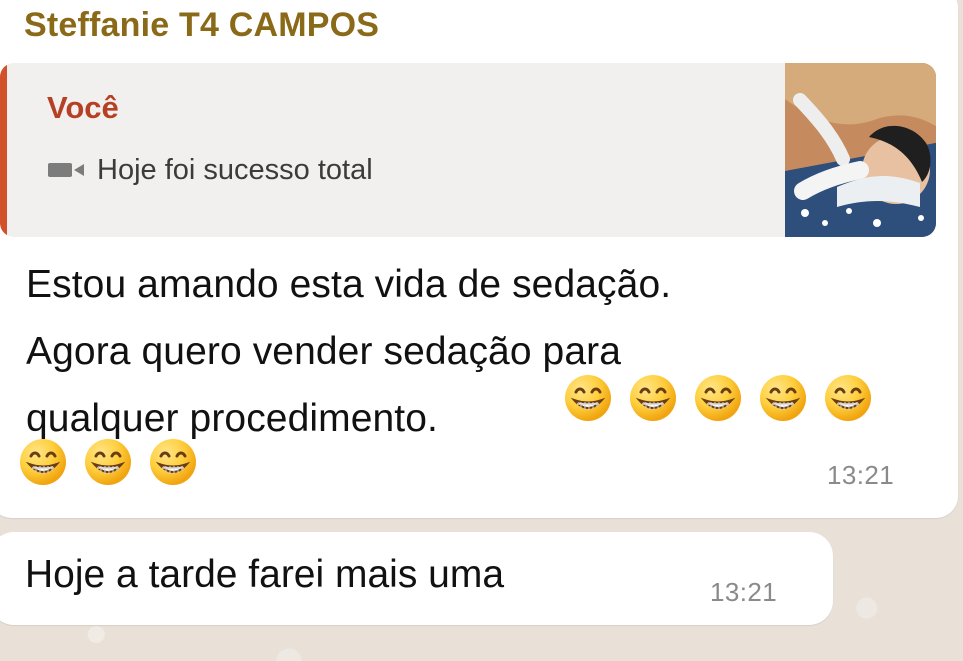  Describe the element at coordinates (3, 150) in the screenshot. I see `quote-accent-bar` at that location.